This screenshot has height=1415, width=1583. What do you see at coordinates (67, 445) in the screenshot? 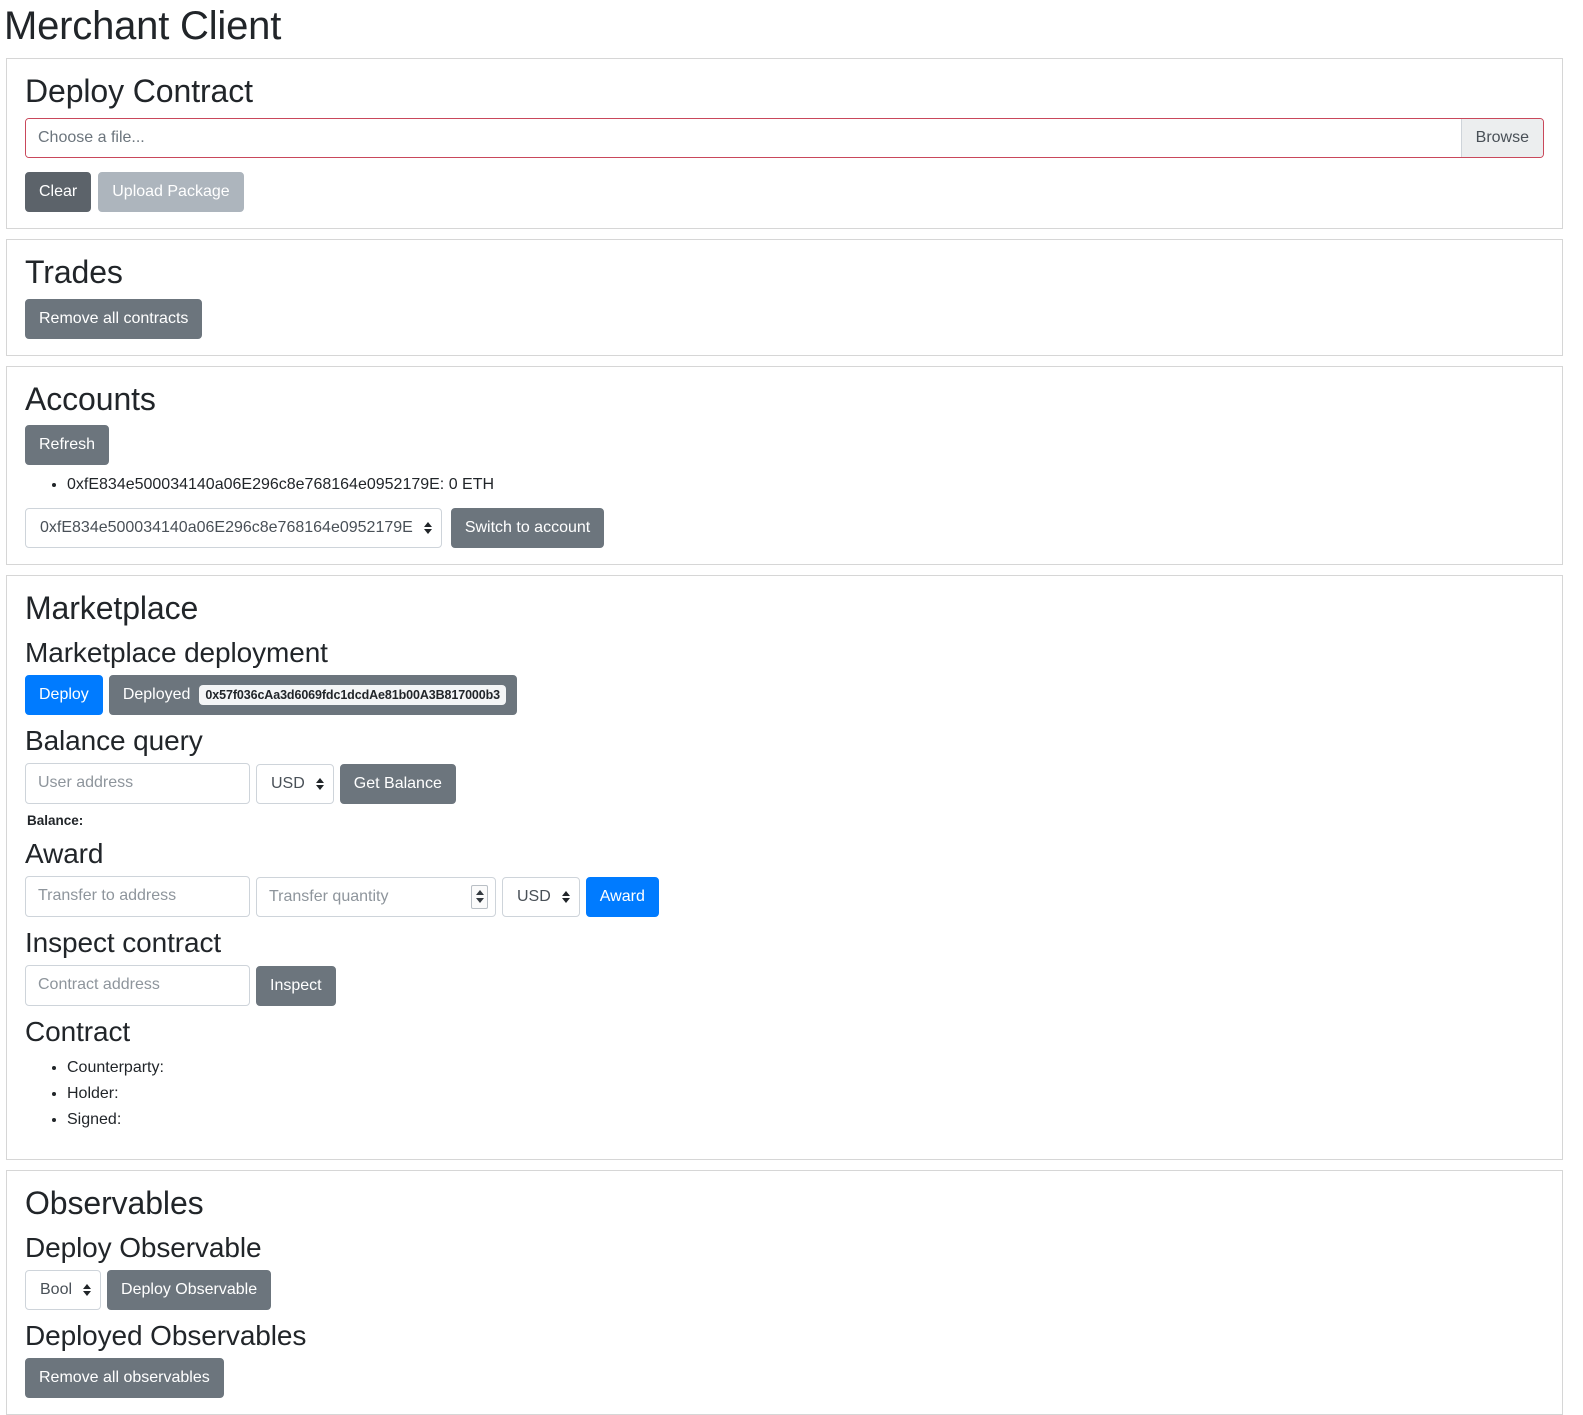
I see `refresh-accounts-button: Refresh` at bounding box center [67, 445].